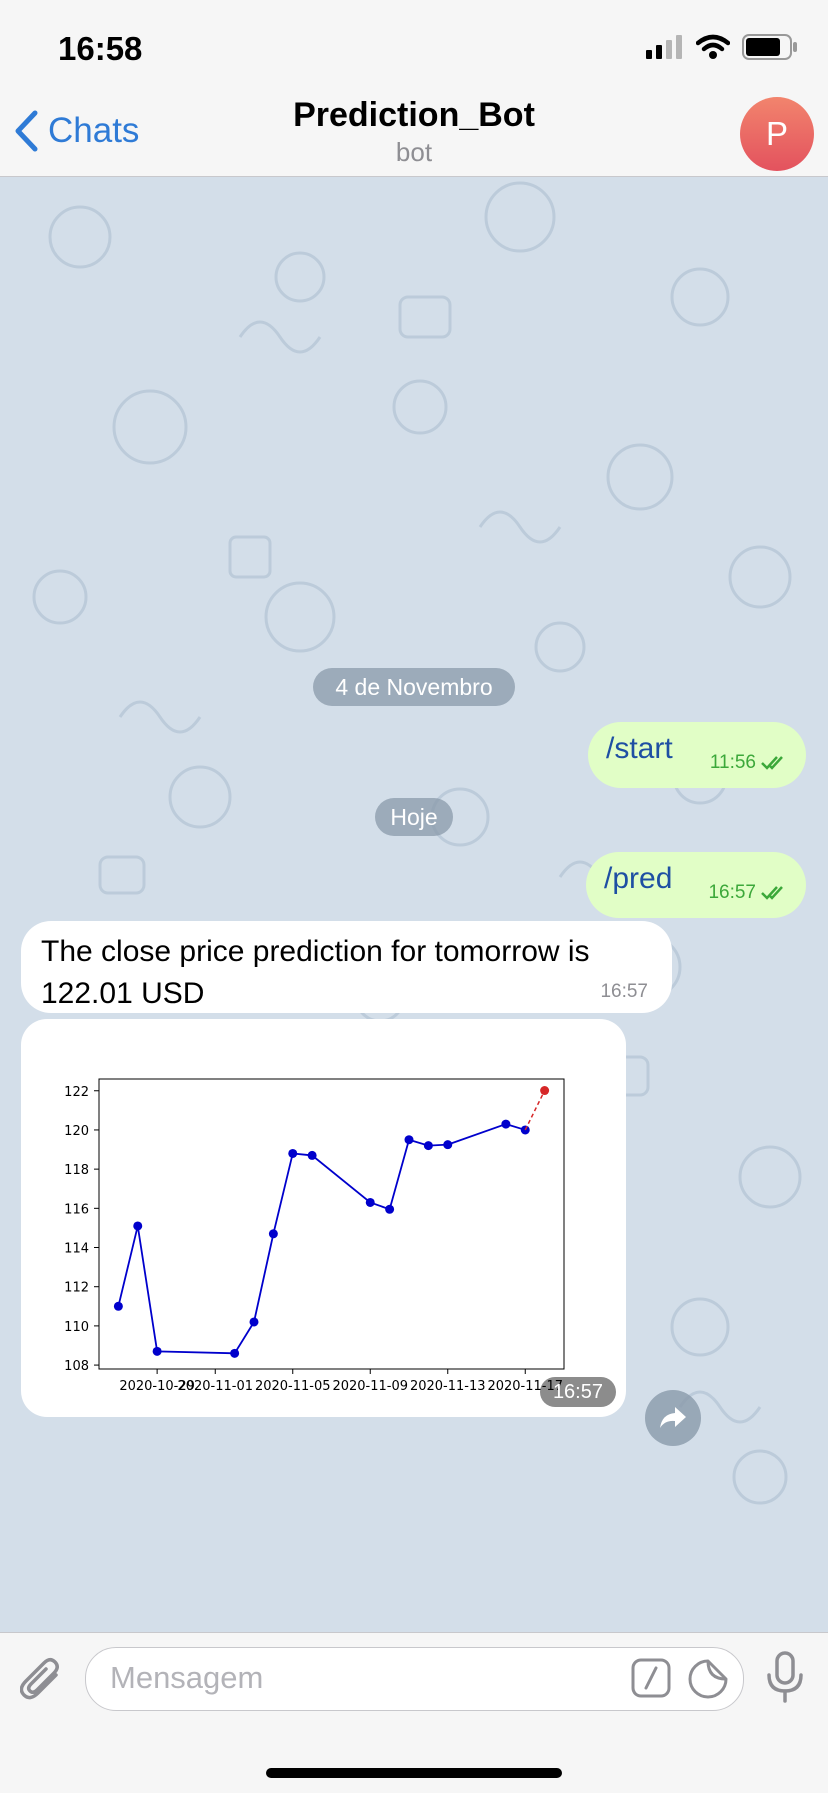  I want to click on y-tick-label: 120, so click(76, 1131).